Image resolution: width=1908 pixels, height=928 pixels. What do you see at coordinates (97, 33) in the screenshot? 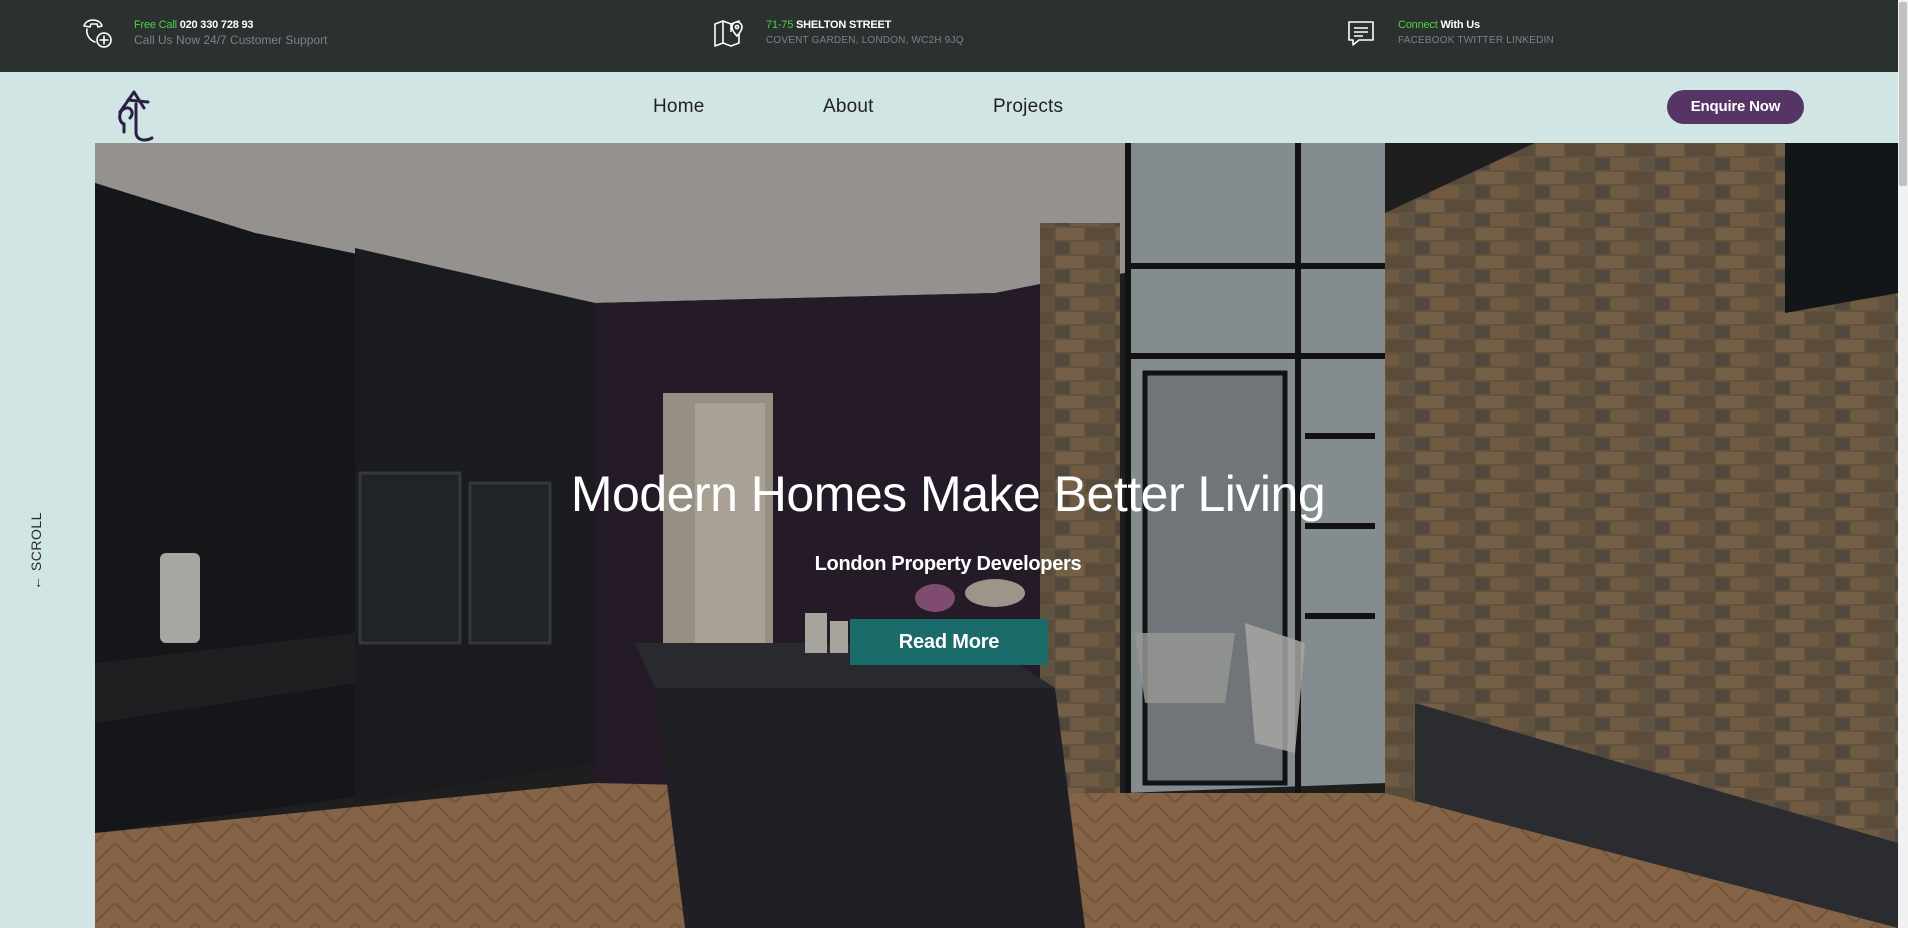
I see `phone-add-icon` at bounding box center [97, 33].